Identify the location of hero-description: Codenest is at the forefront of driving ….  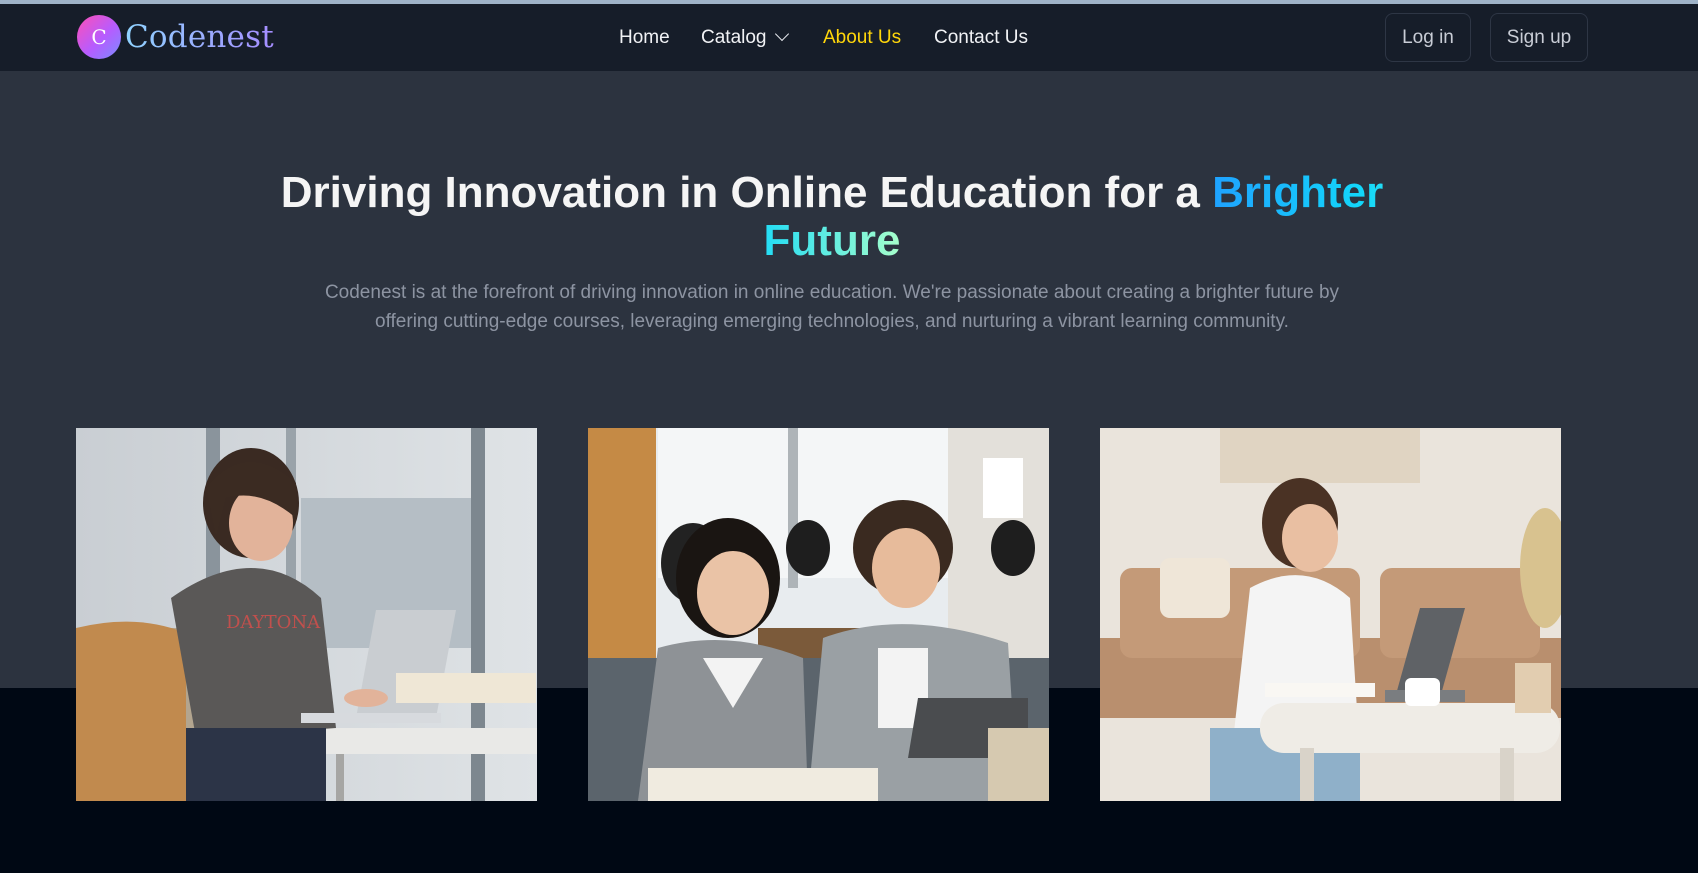
(832, 307).